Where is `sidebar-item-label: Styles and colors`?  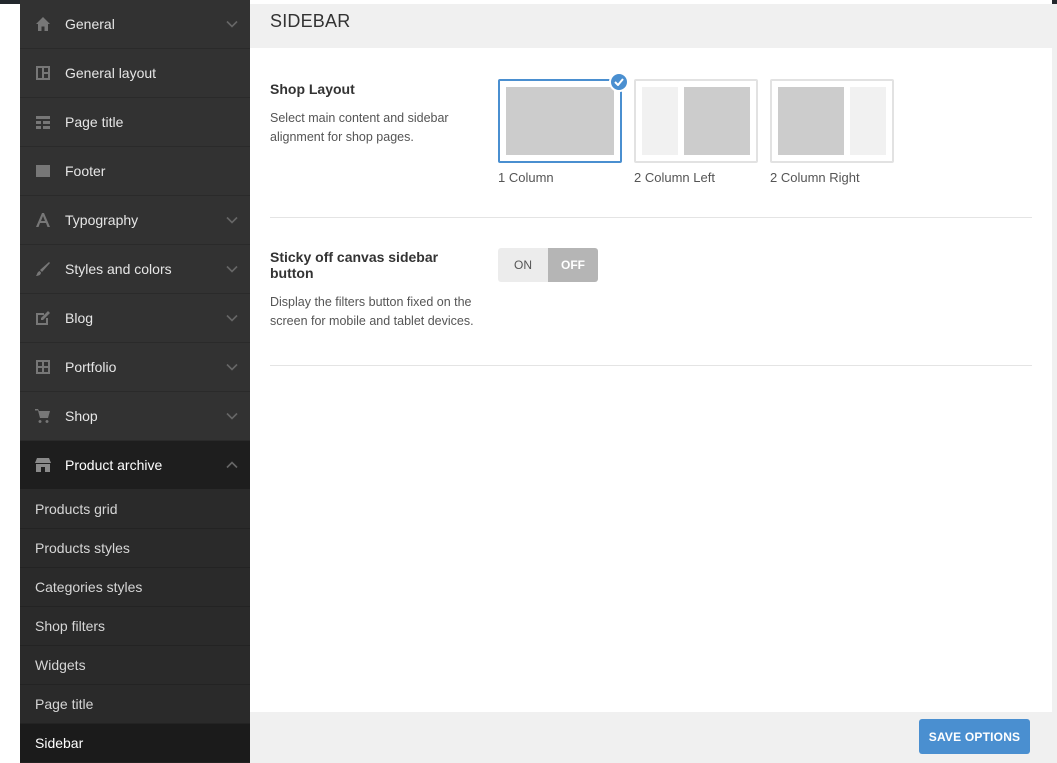 sidebar-item-label: Styles and colors is located at coordinates (118, 269).